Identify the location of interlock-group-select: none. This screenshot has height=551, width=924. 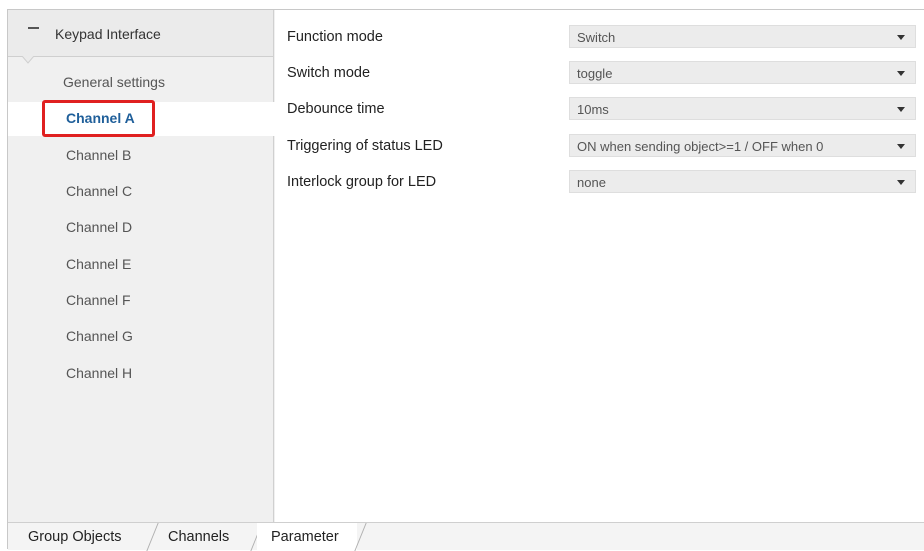
(742, 181).